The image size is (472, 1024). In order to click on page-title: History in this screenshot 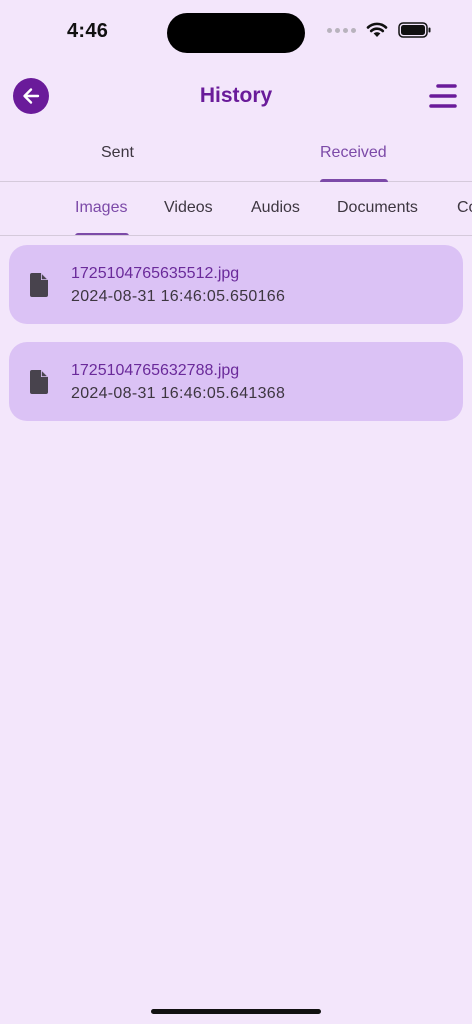, I will do `click(236, 95)`.